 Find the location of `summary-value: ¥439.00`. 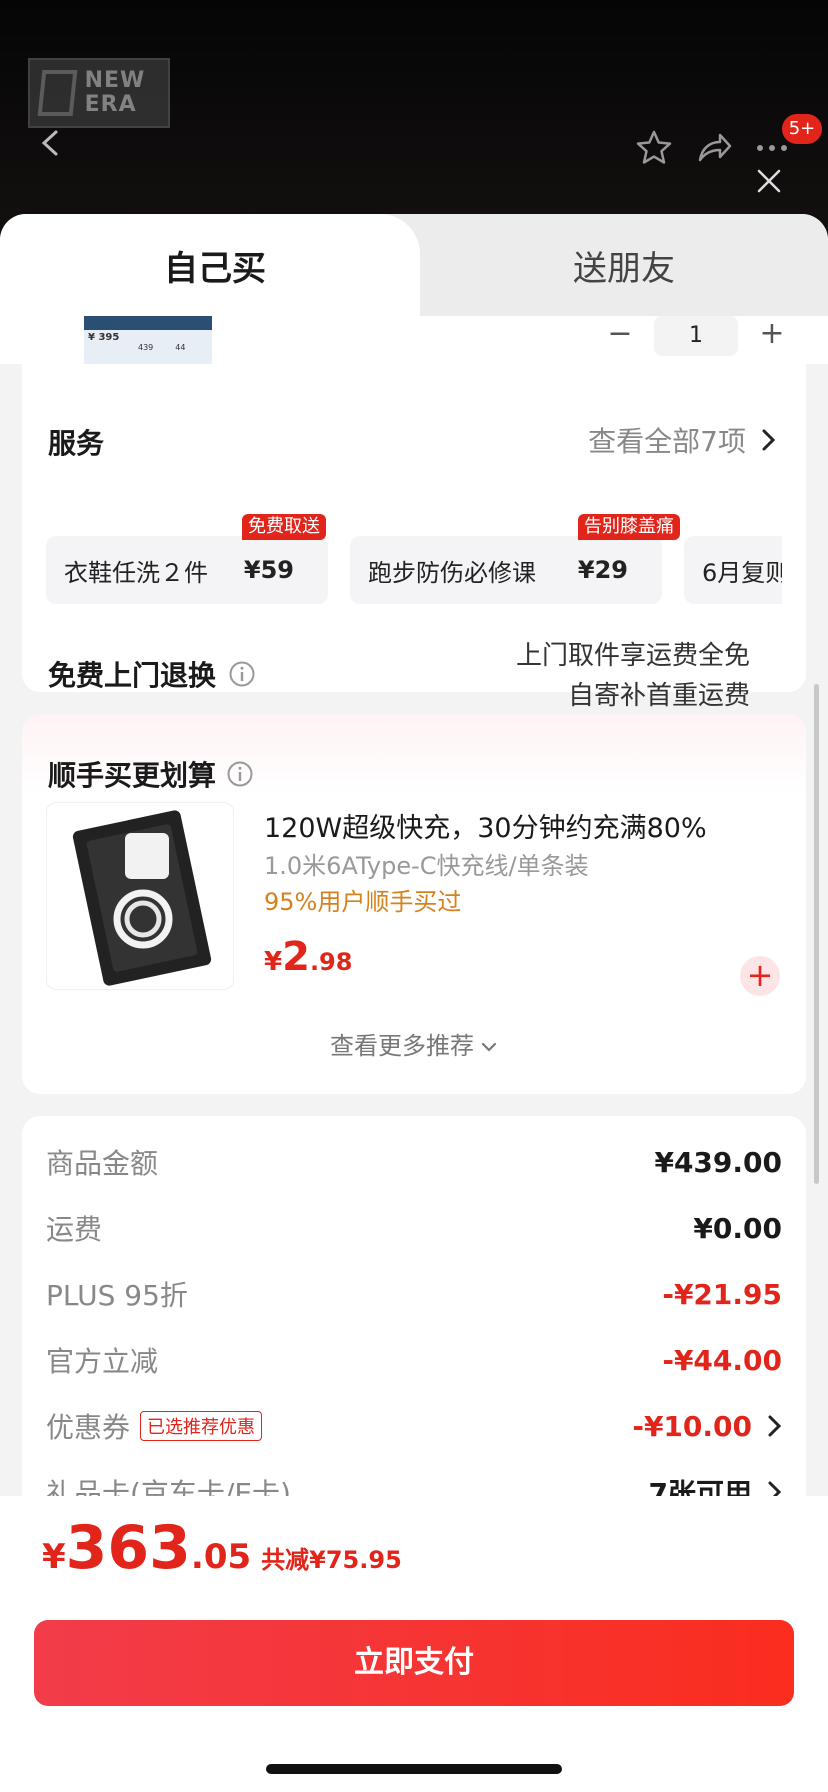

summary-value: ¥439.00 is located at coordinates (718, 1162).